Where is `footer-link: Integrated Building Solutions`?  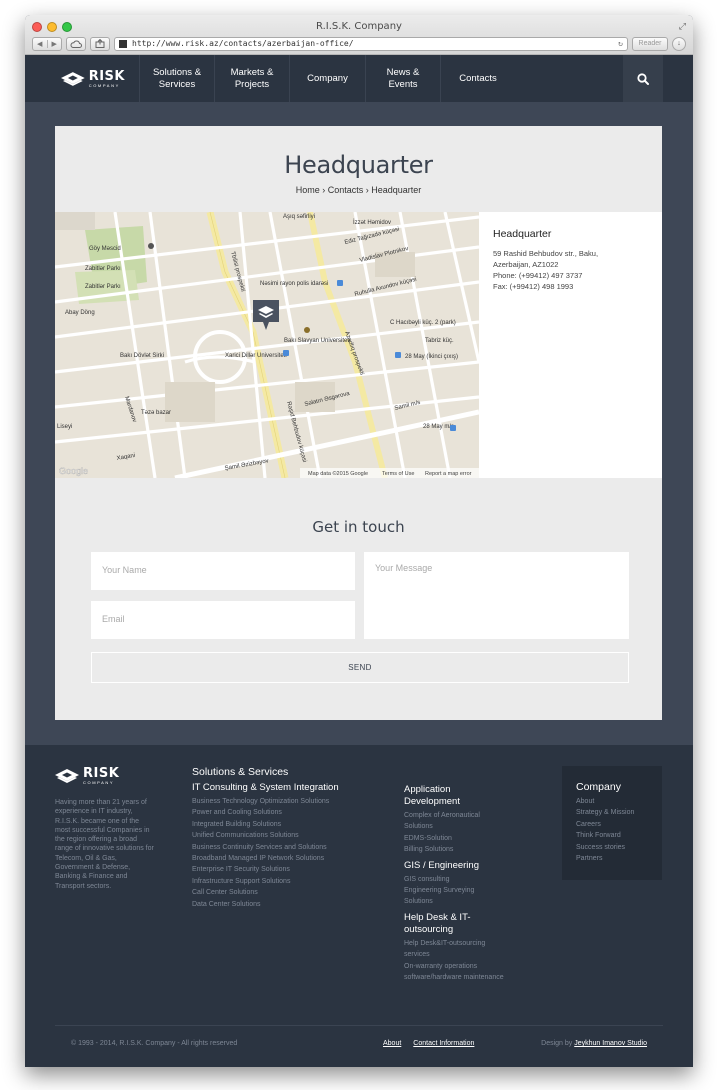 footer-link: Integrated Building Solutions is located at coordinates (287, 824).